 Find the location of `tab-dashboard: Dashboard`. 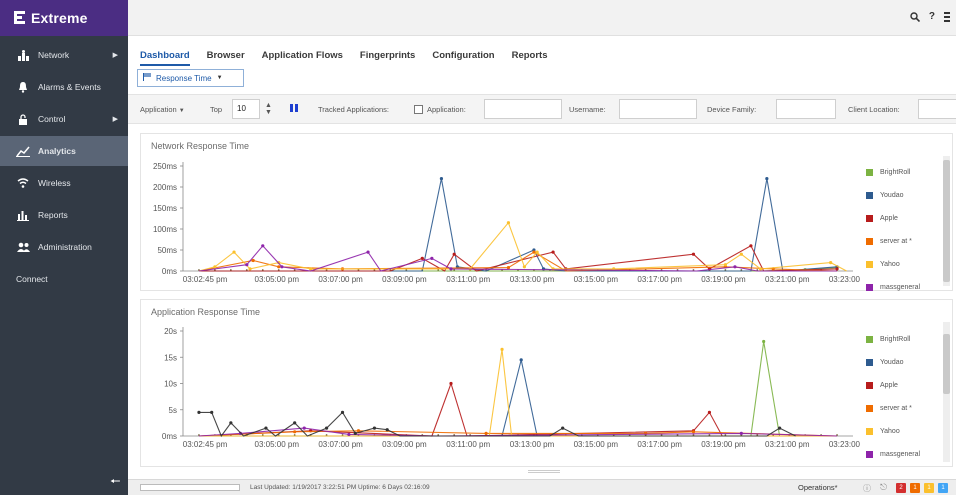

tab-dashboard: Dashboard is located at coordinates (165, 58).